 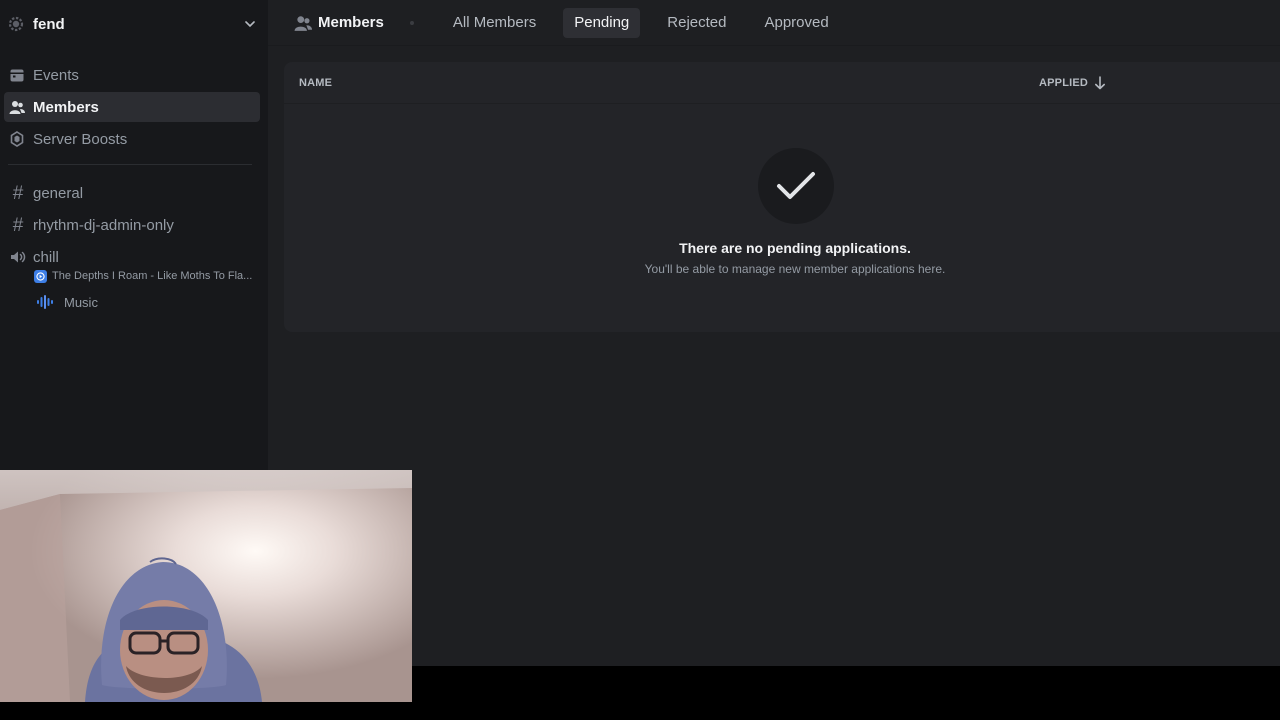 What do you see at coordinates (132, 193) in the screenshot?
I see `channel-general: # general` at bounding box center [132, 193].